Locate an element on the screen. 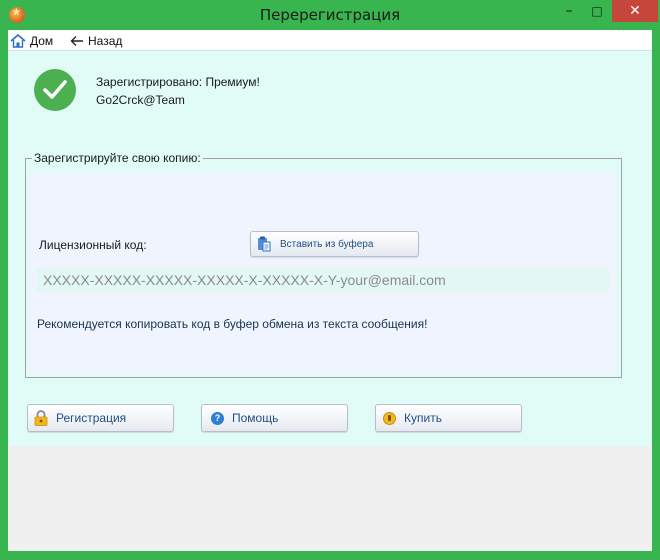 The width and height of the screenshot is (660, 560). register-group-title: Зарегистрируйте свою копию: is located at coordinates (117, 158).